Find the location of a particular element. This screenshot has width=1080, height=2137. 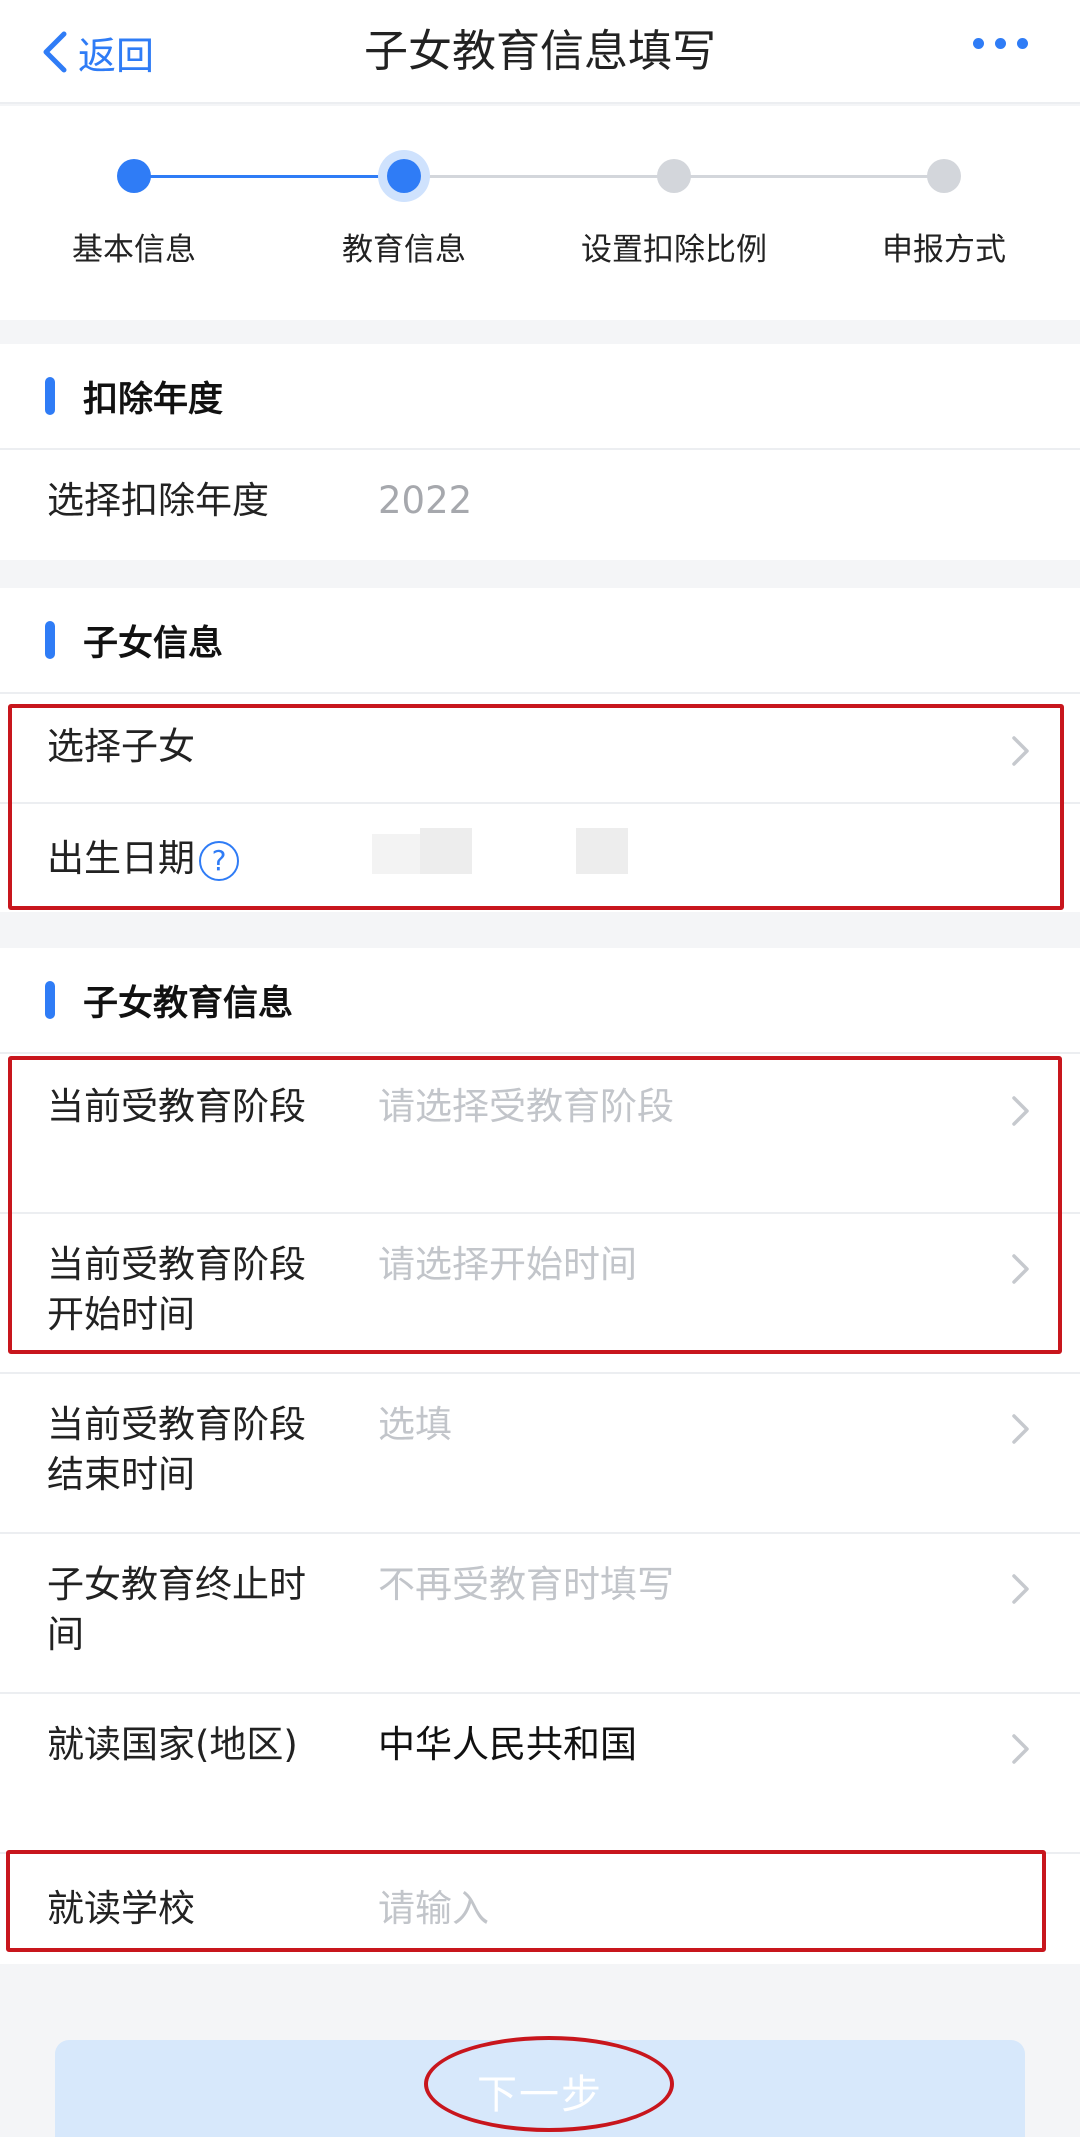

progress-steps: 基本信息 教育信息 设置扣除比例 申报方式 is located at coordinates (540, 213).